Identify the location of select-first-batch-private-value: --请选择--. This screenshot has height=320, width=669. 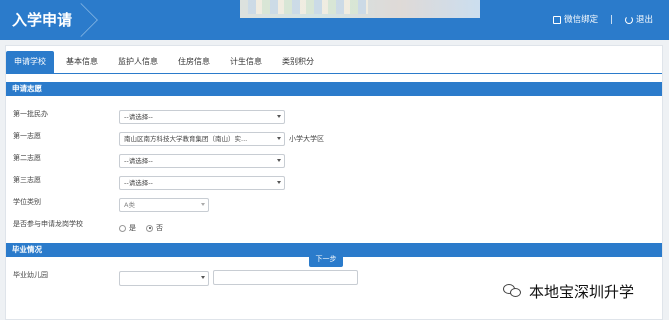
(138, 117).